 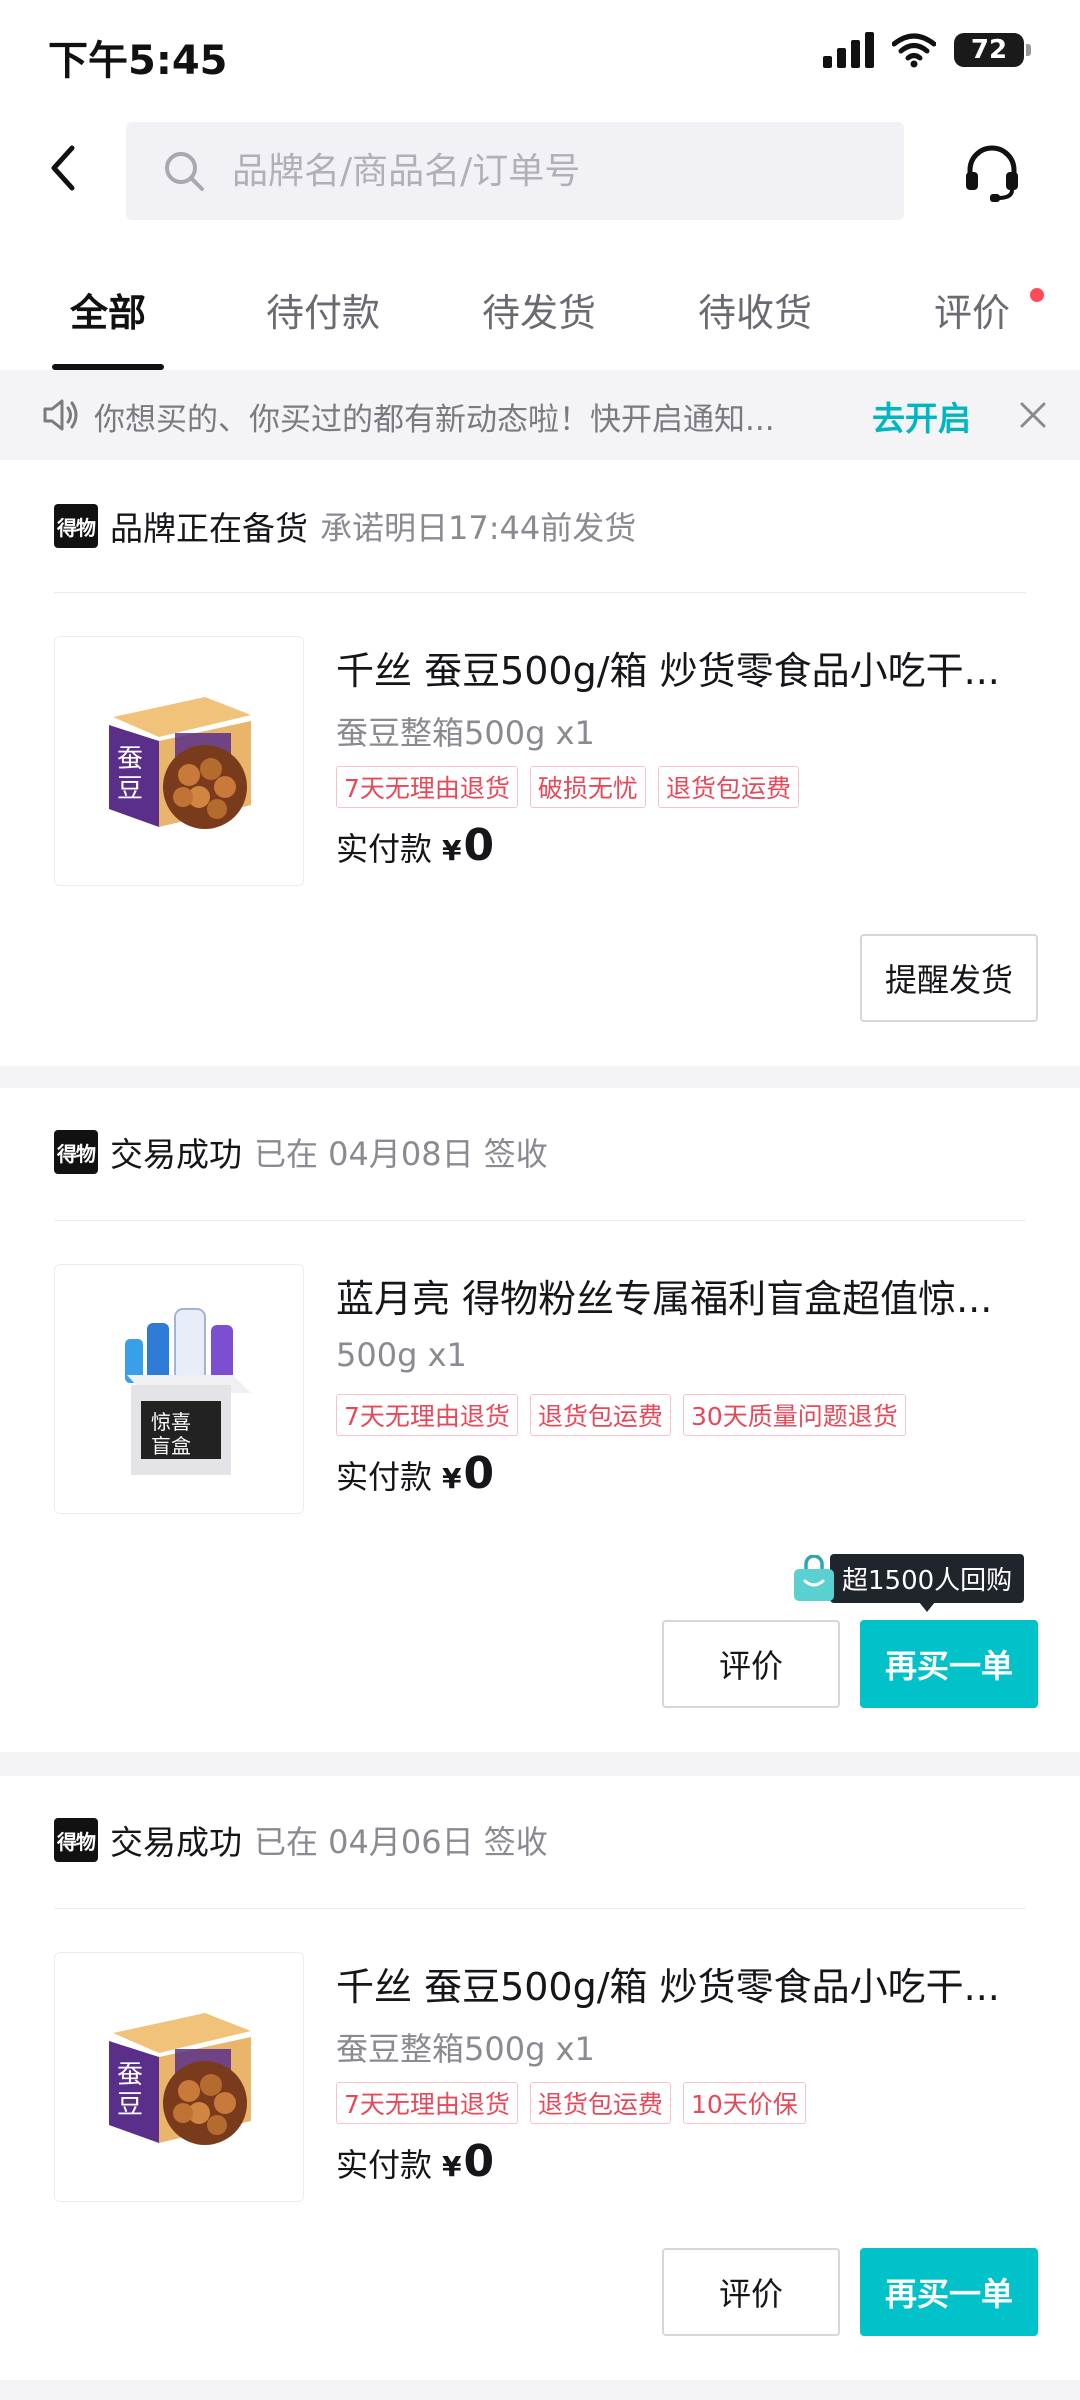 What do you see at coordinates (323, 309) in the screenshot?
I see `tab-pending-payment: 待付款` at bounding box center [323, 309].